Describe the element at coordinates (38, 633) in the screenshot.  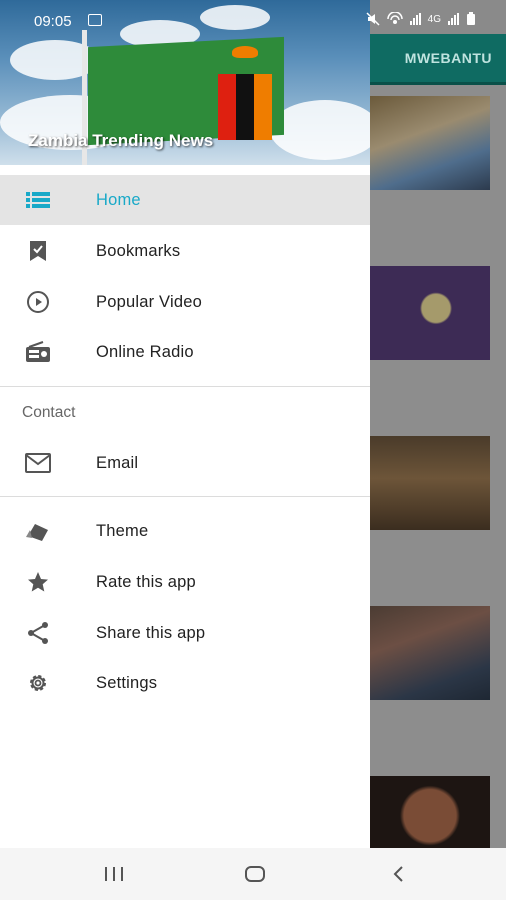
I see `share-icon` at that location.